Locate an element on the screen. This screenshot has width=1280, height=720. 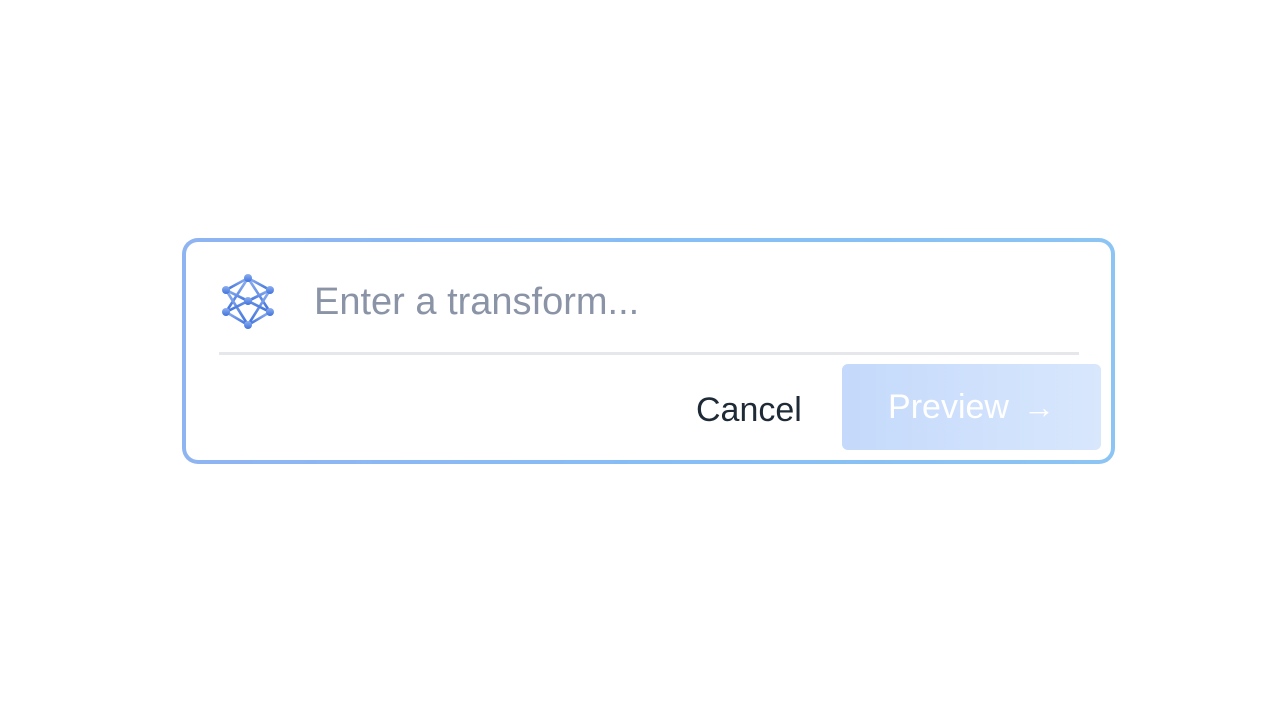
arrow-right-icon: → is located at coordinates (1038, 407).